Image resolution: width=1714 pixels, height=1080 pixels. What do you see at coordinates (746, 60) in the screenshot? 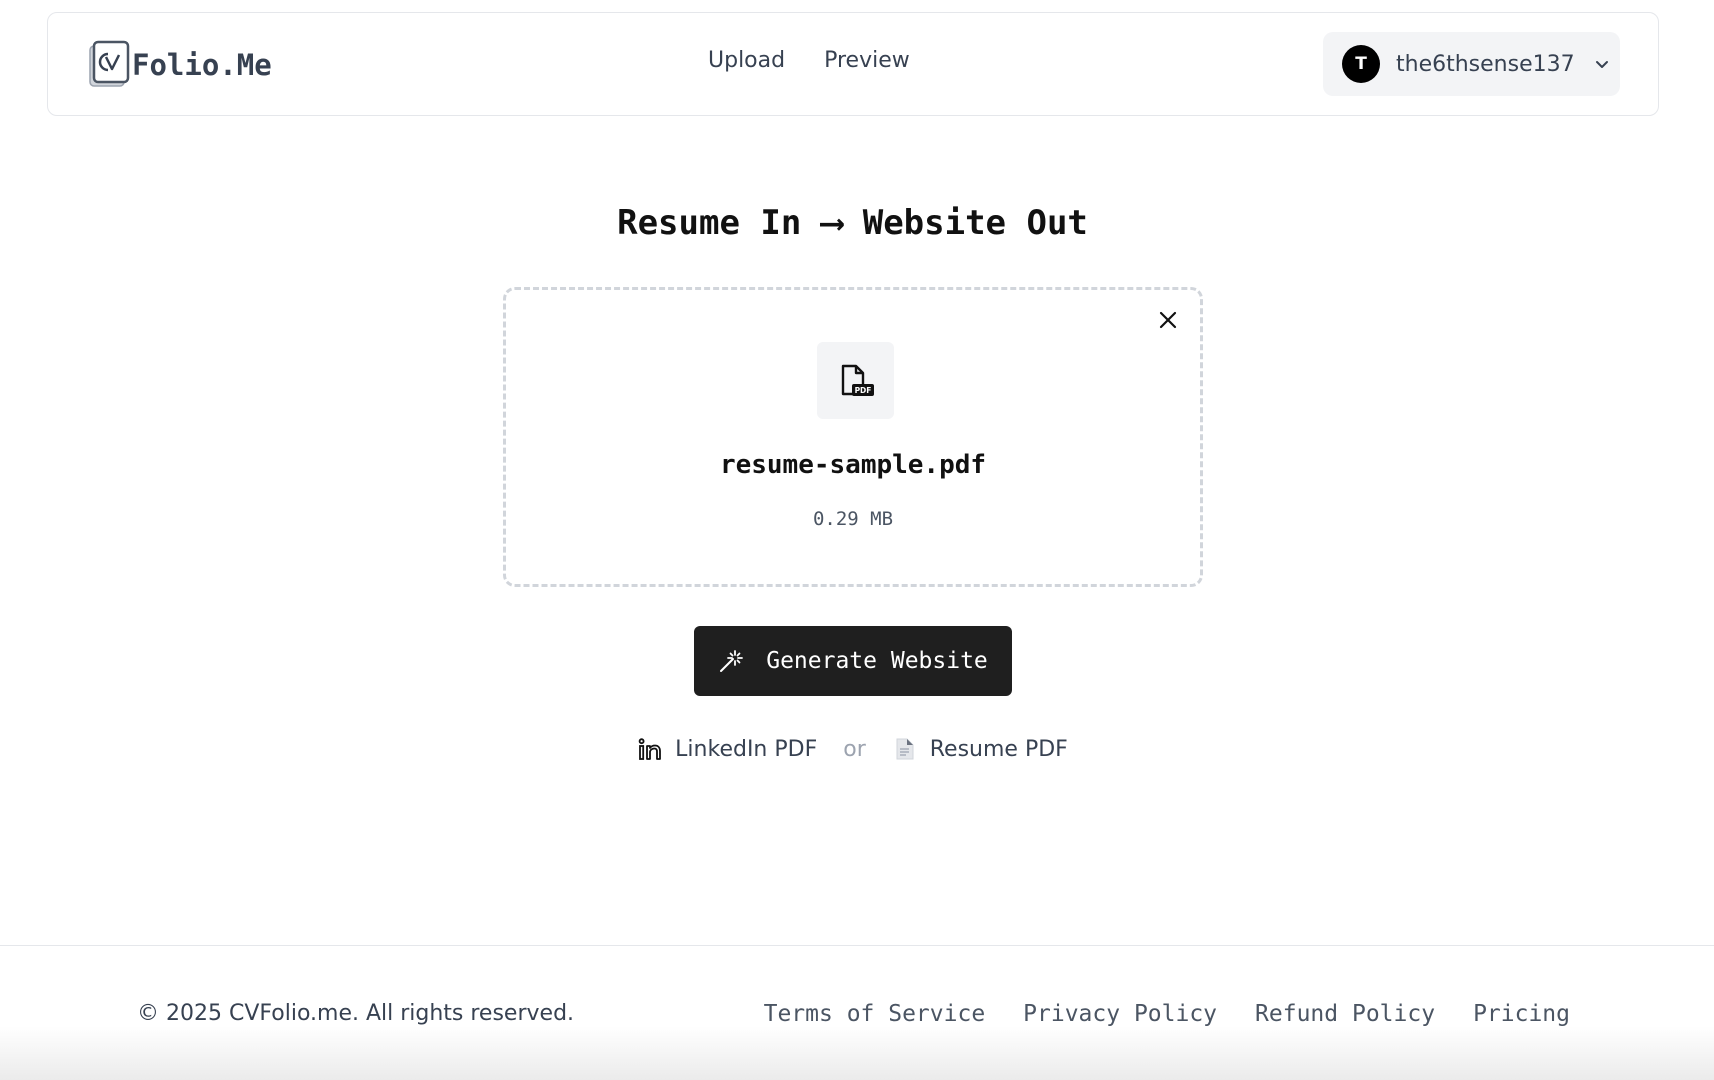
I see `nav-upload: Upload` at bounding box center [746, 60].